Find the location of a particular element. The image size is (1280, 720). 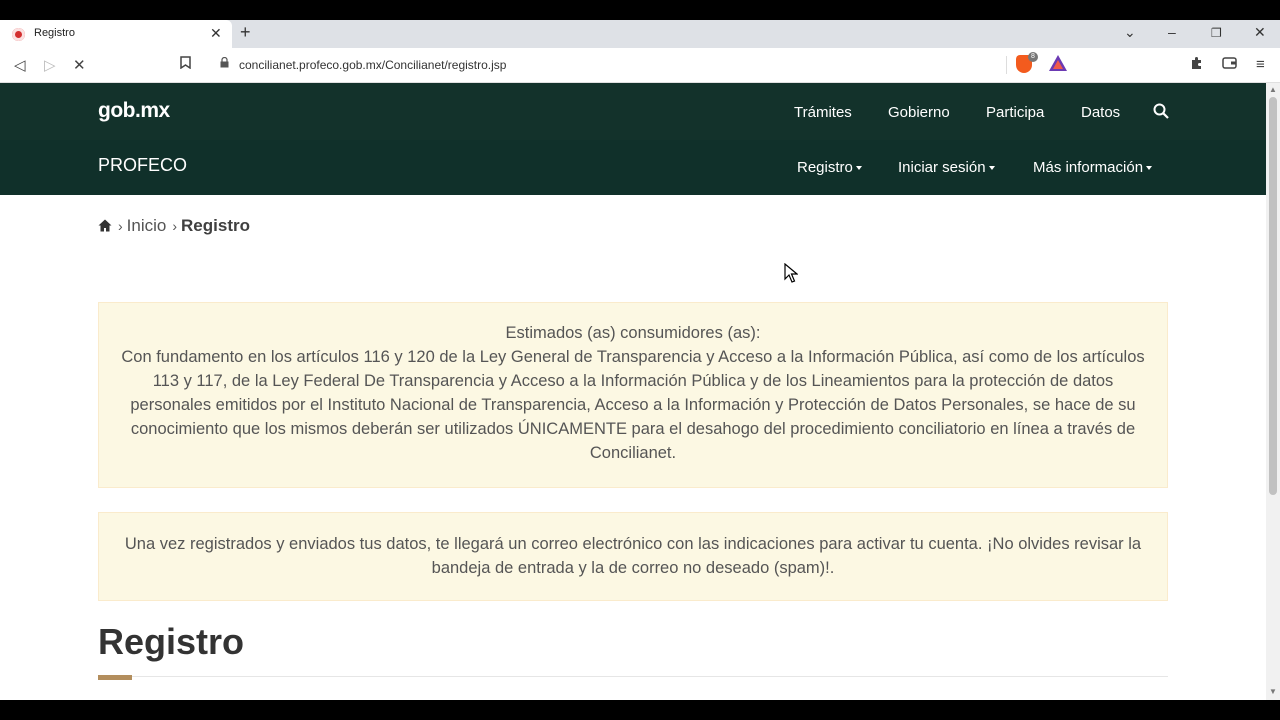

menu-mas-informacion-label: Más información is located at coordinates (1088, 167).